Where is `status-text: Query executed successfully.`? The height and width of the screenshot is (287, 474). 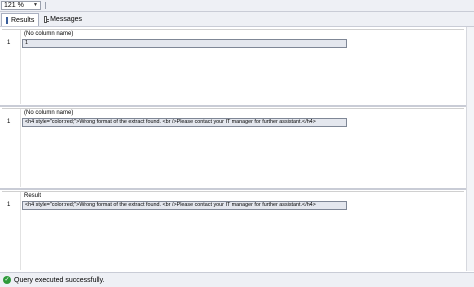
status-text: Query executed successfully. is located at coordinates (59, 280).